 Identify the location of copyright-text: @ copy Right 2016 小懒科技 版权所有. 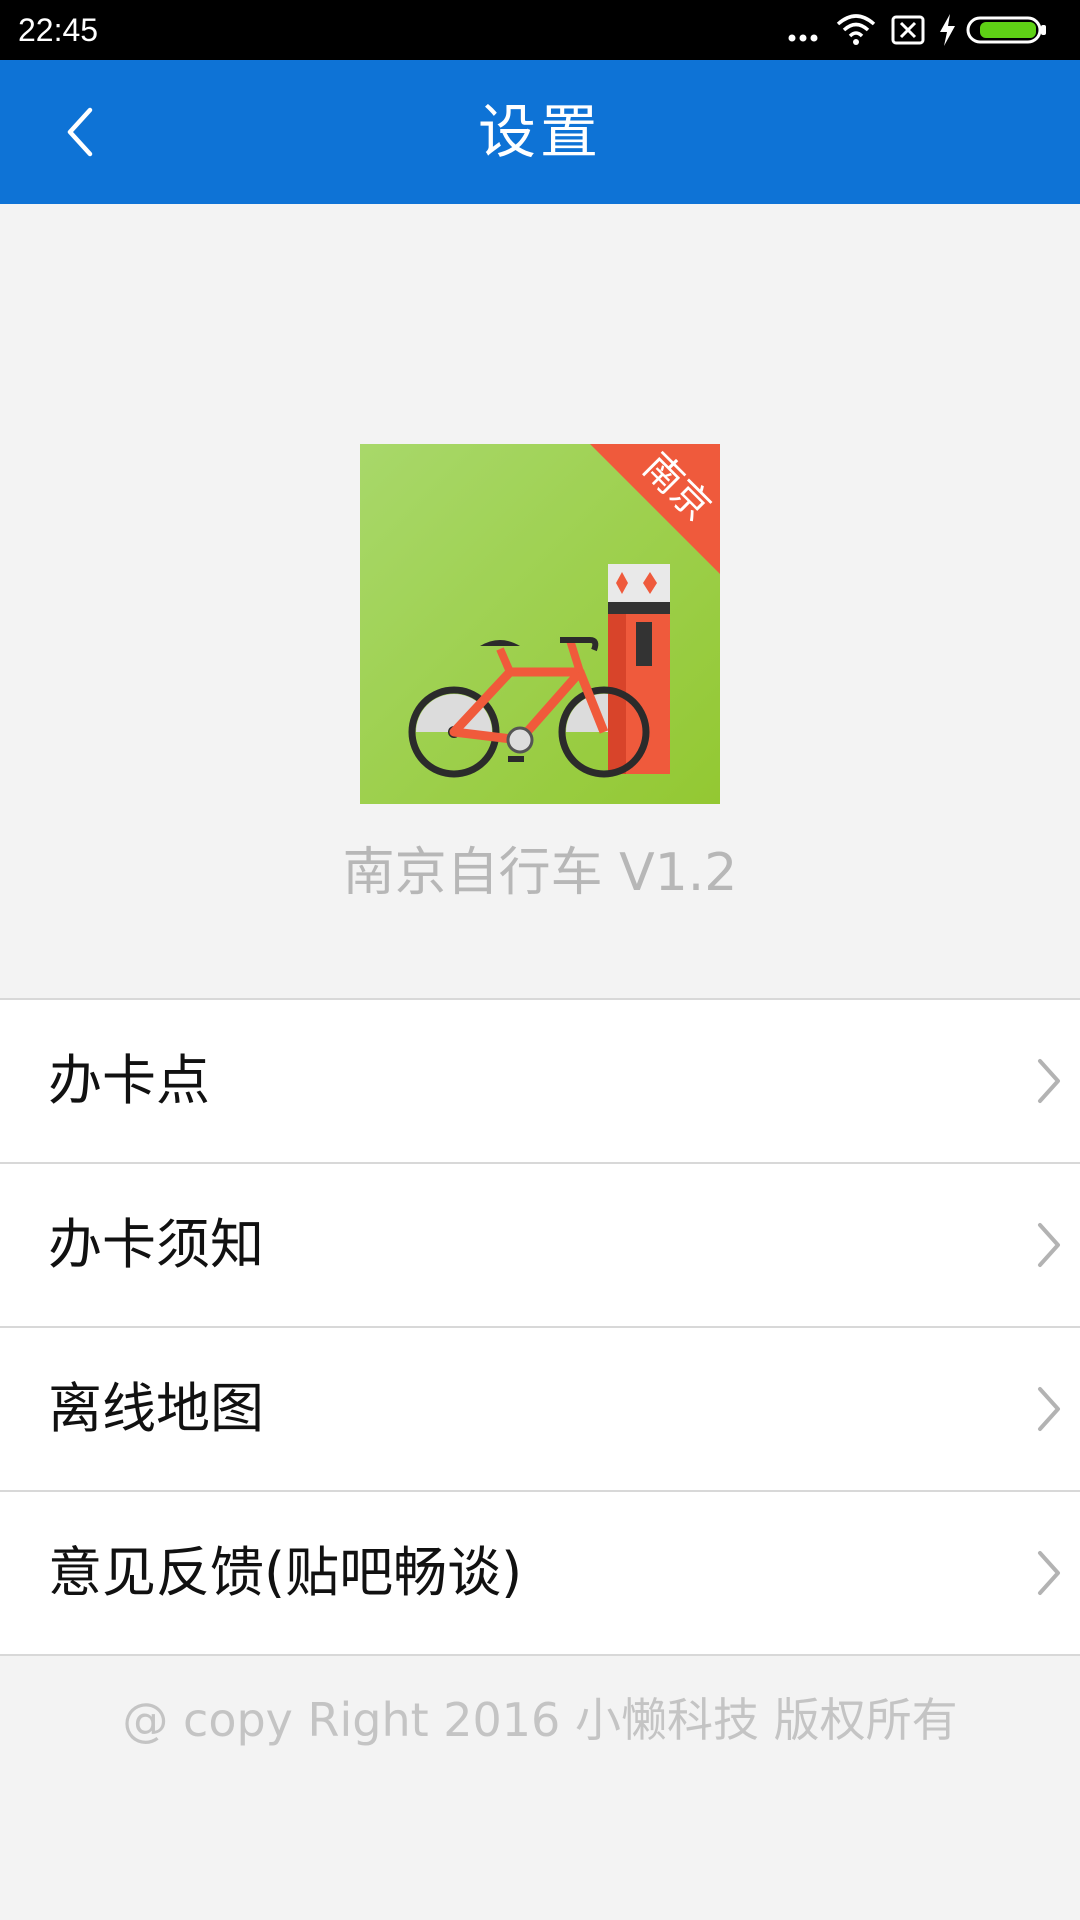
(540, 1720).